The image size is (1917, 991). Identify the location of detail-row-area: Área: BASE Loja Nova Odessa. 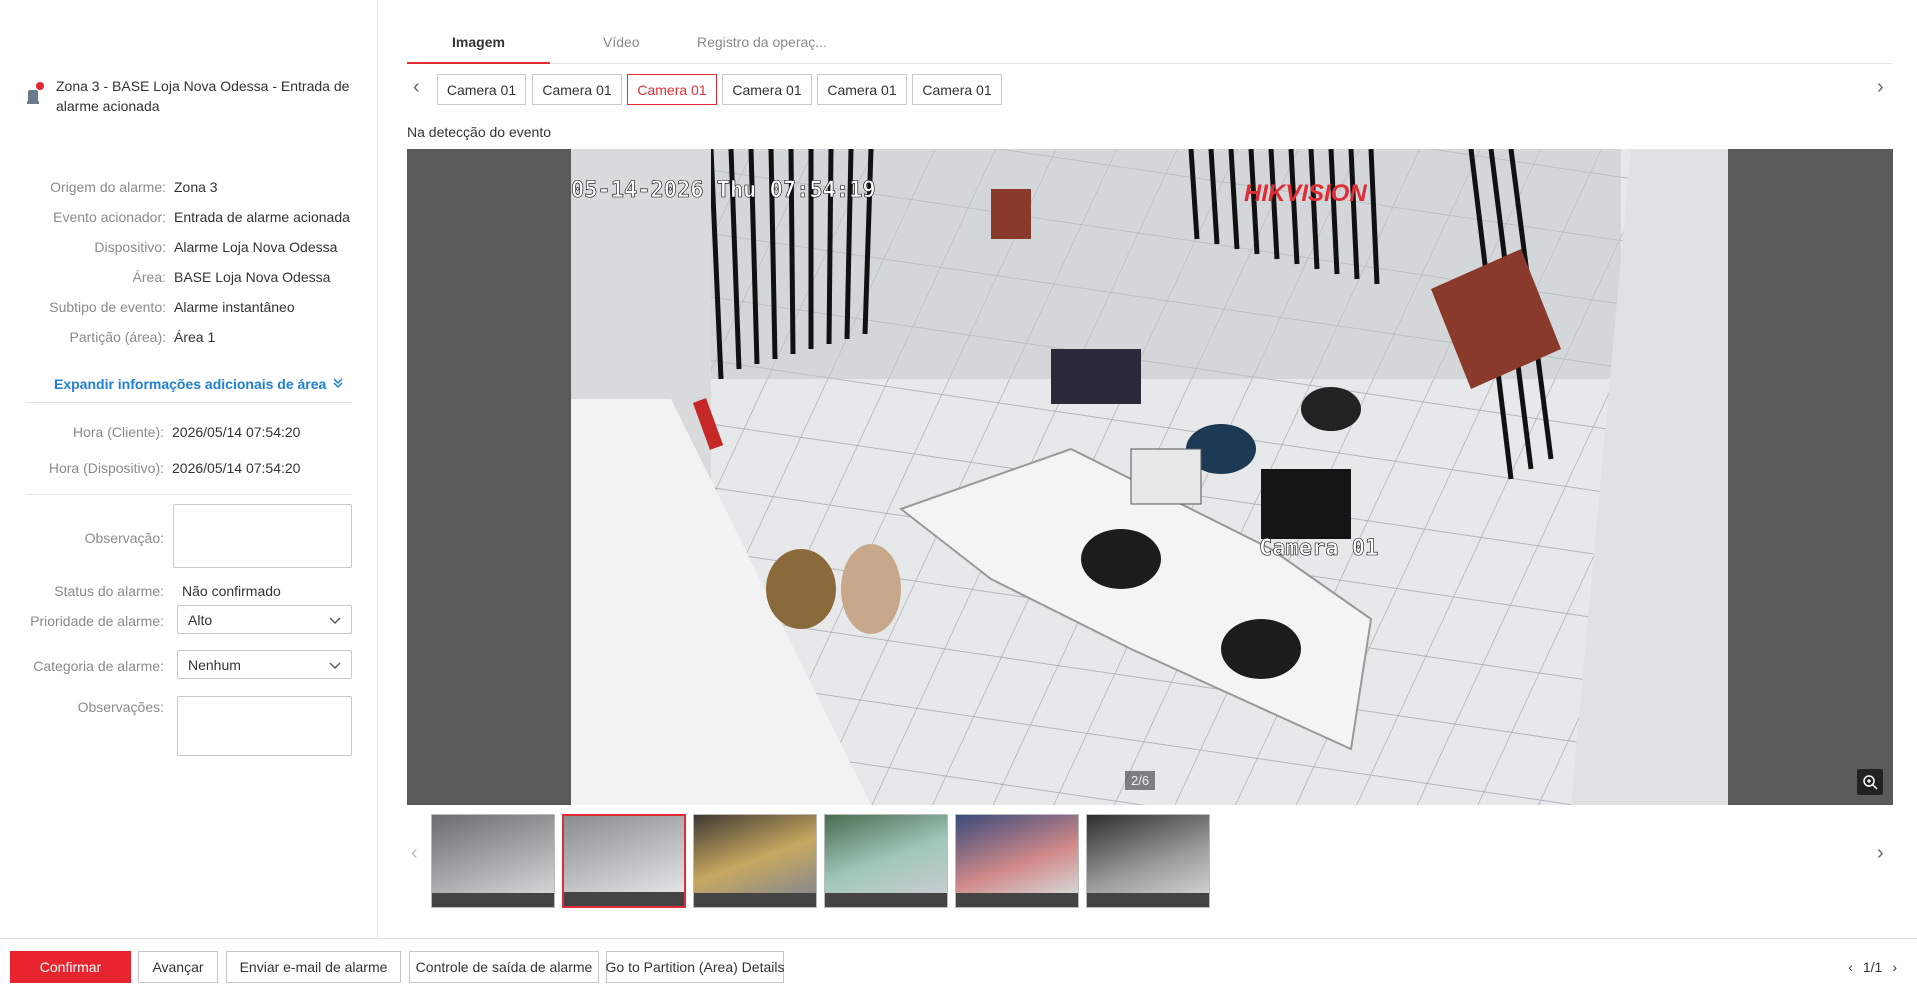
(231, 277).